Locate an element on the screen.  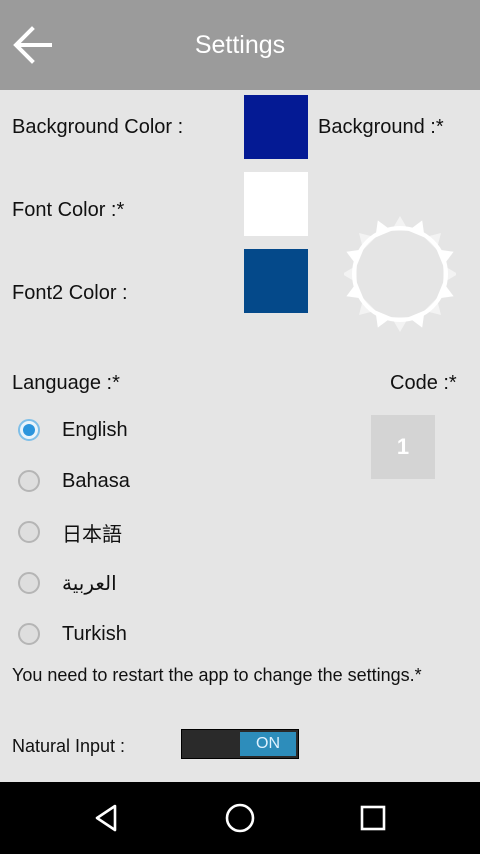
home-circle-icon is located at coordinates (240, 818).